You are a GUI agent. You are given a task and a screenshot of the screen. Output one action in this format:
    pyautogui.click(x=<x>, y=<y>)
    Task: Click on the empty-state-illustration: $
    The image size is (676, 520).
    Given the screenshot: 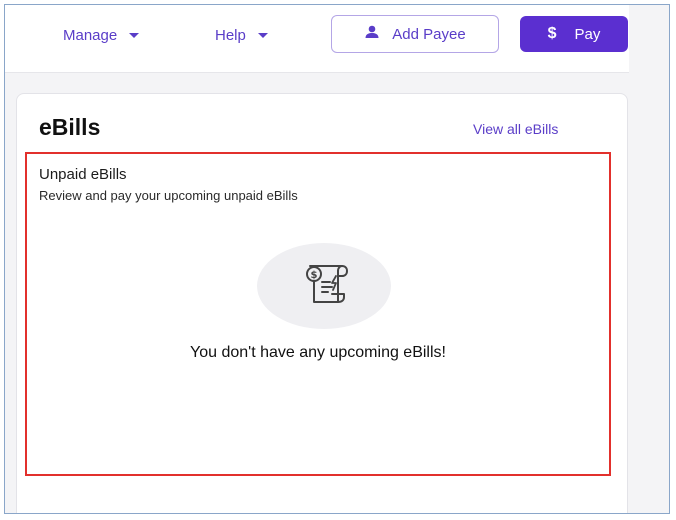 What is the action you would take?
    pyautogui.click(x=324, y=286)
    